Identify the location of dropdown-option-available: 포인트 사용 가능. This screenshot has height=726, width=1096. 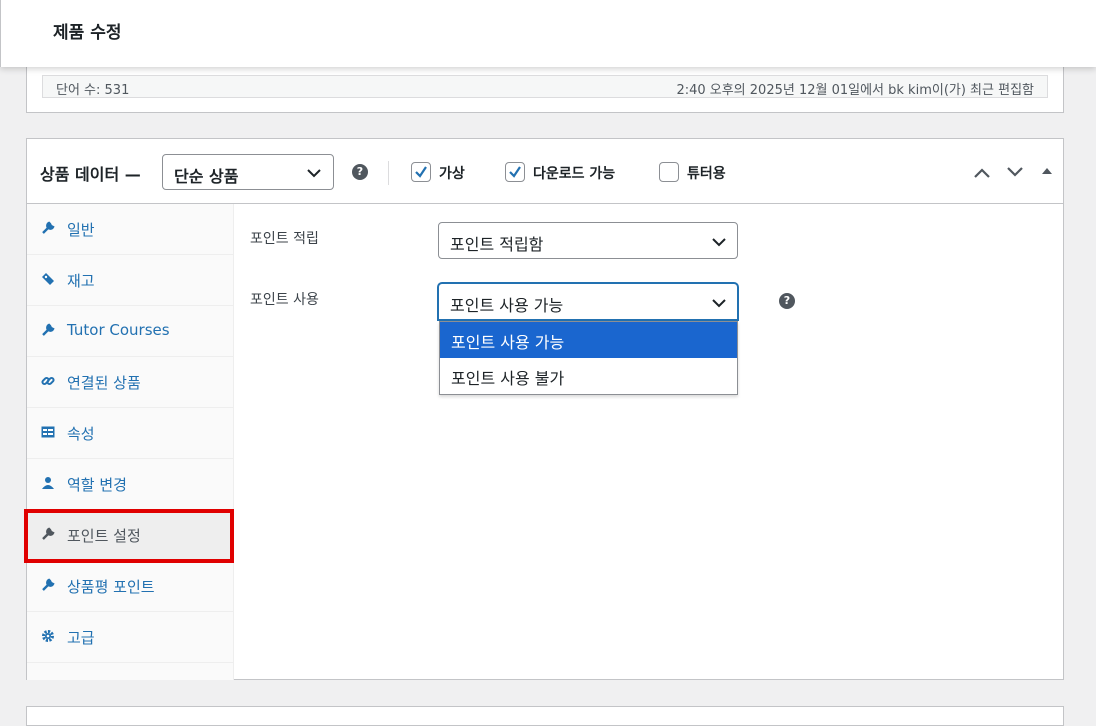
(588, 340).